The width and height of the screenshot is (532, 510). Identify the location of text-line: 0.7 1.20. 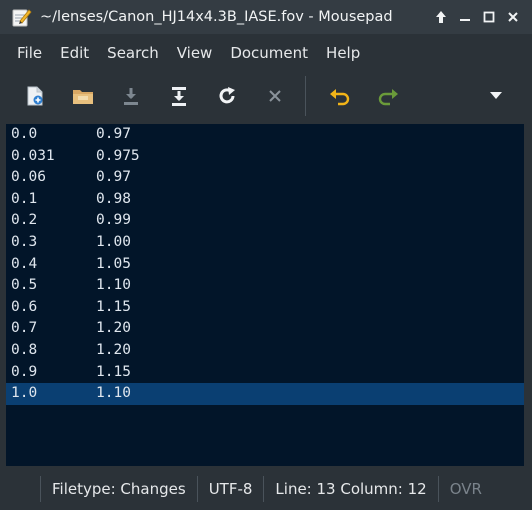
(265, 329).